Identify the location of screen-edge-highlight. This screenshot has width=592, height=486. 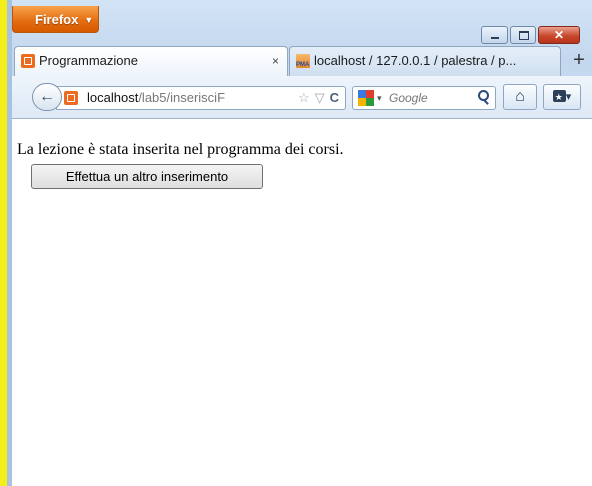
(3, 243).